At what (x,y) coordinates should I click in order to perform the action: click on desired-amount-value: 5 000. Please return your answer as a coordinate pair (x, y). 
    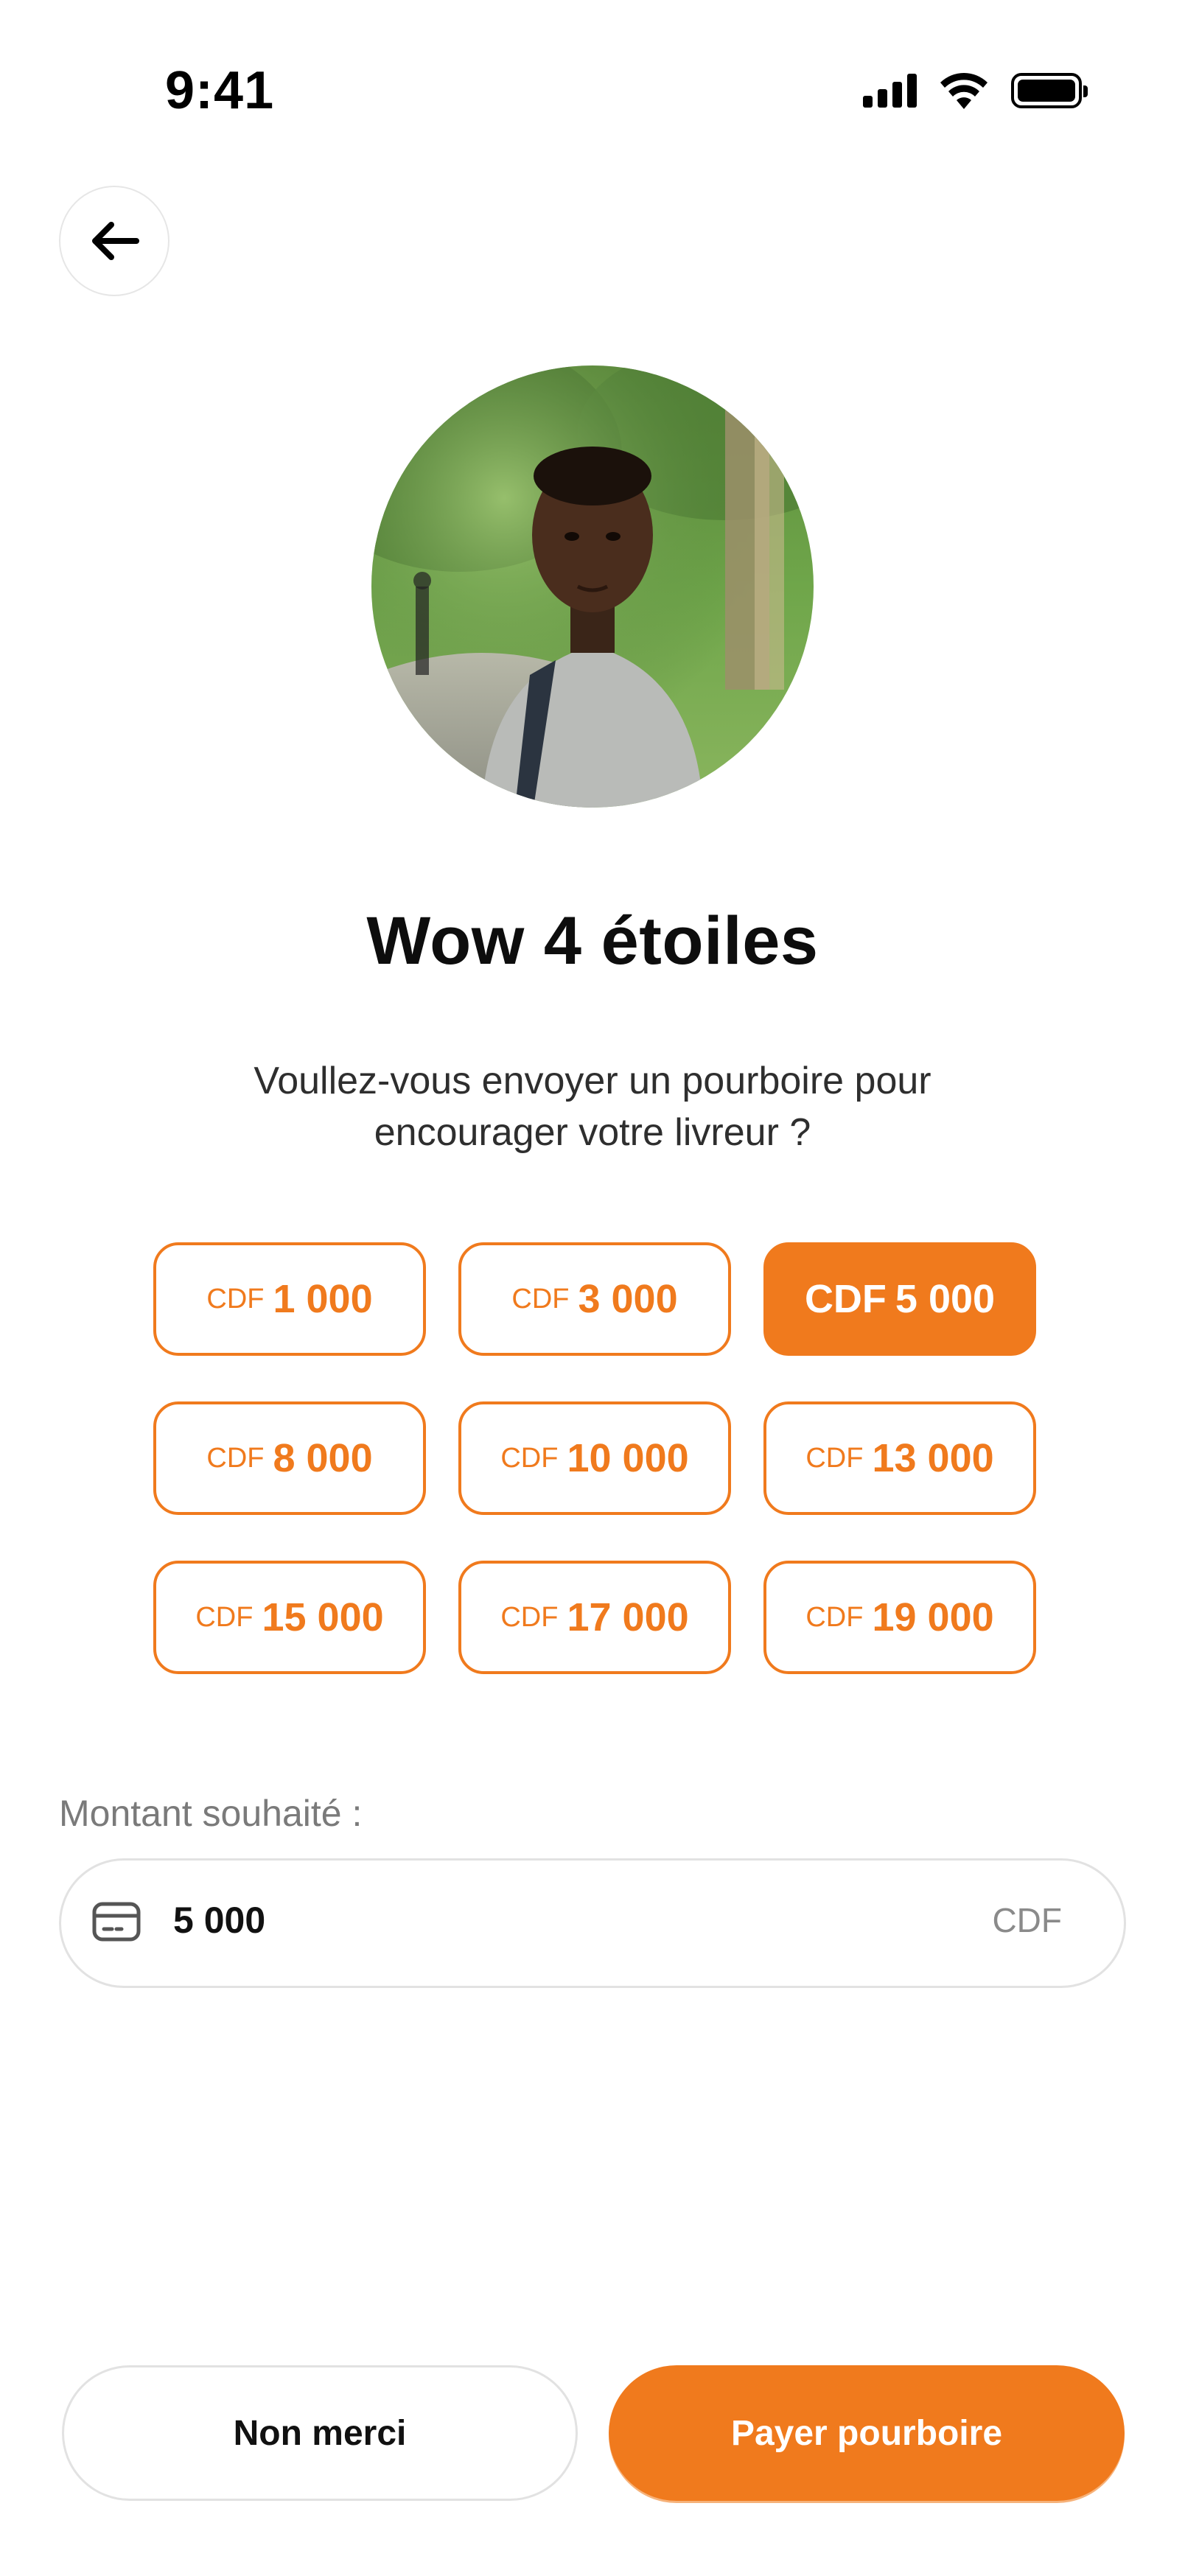
    Looking at the image, I should click on (219, 1920).